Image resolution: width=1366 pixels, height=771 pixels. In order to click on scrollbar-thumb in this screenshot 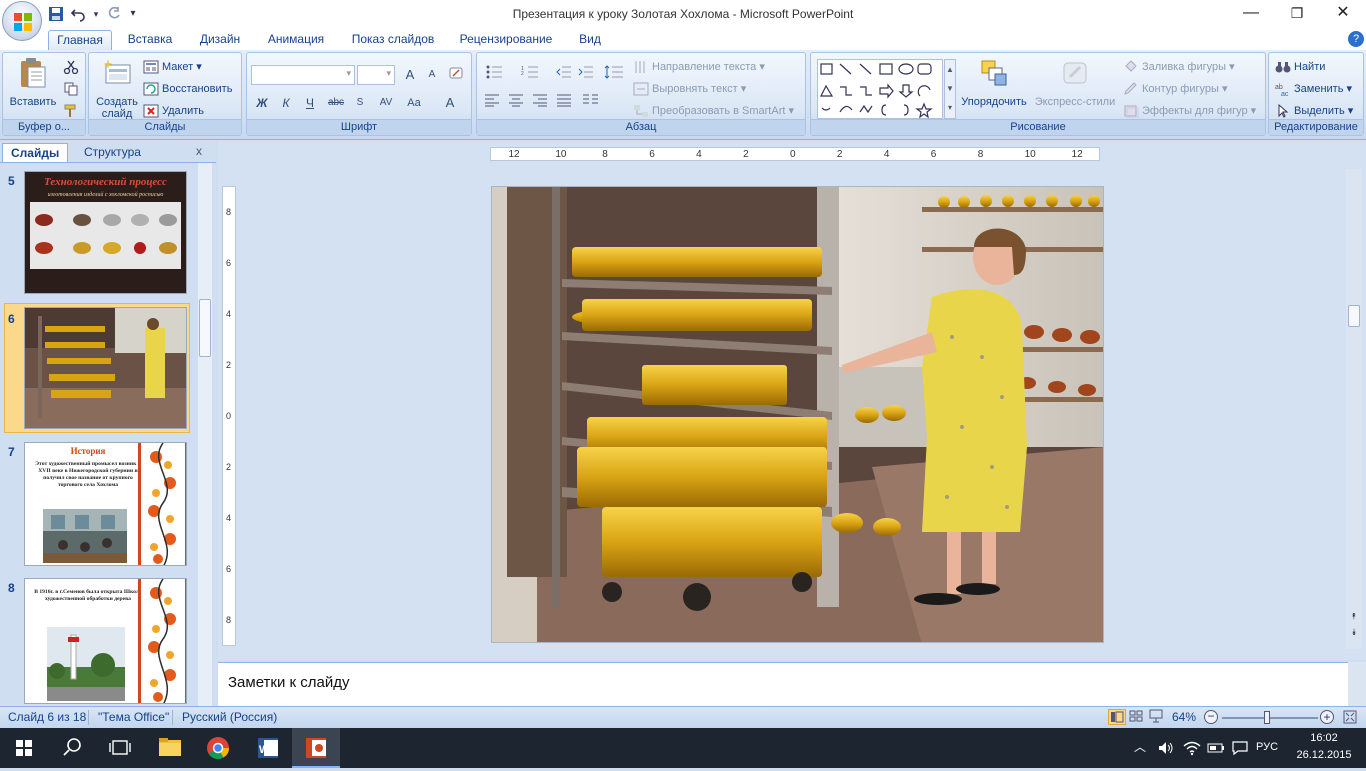, I will do `click(205, 328)`.